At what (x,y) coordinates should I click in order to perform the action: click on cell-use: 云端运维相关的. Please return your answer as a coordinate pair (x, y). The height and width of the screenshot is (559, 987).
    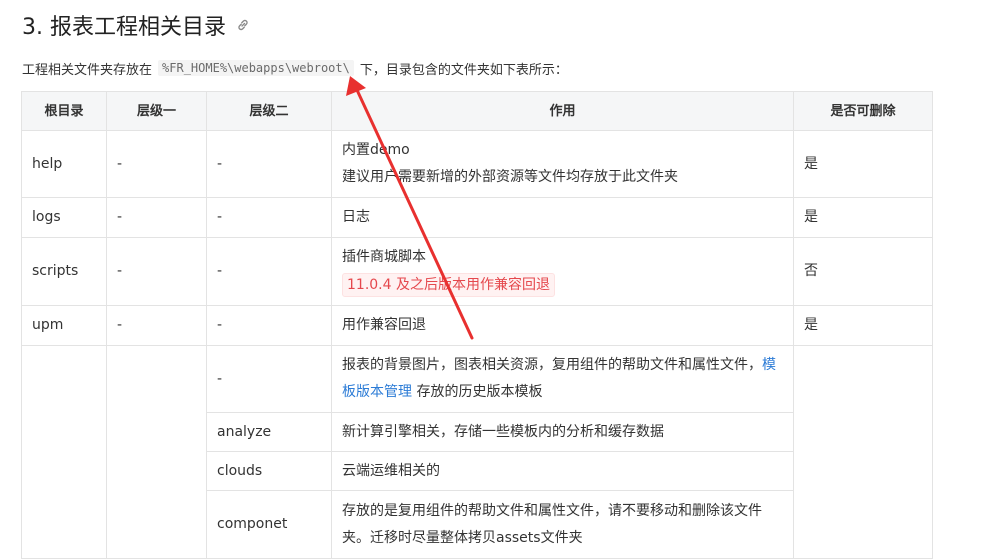
    Looking at the image, I should click on (562, 471).